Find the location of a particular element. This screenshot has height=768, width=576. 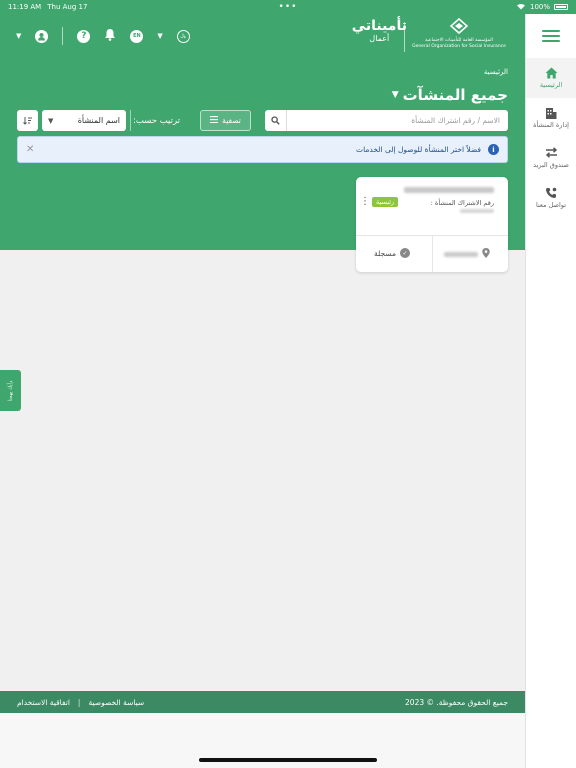

sidebar-item-mailbox: صندوق البريد is located at coordinates (551, 158).